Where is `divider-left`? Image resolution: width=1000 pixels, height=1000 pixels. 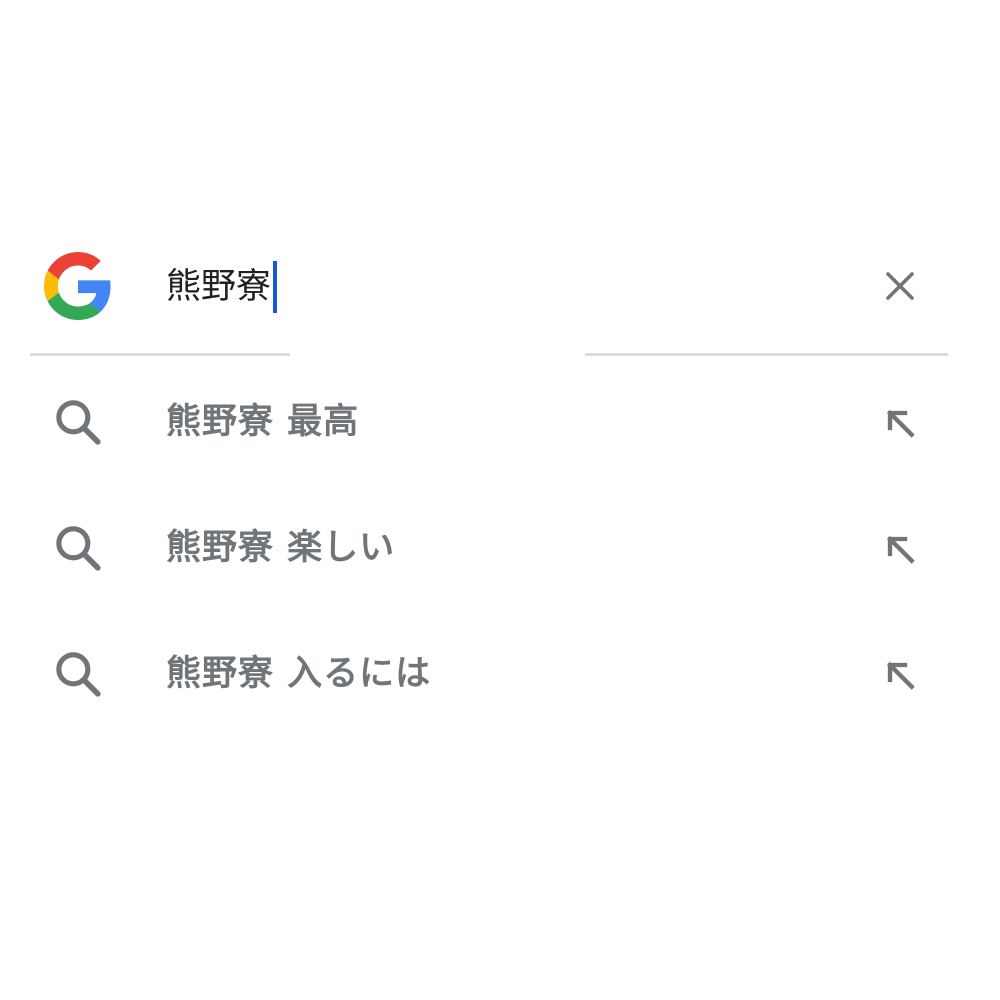 divider-left is located at coordinates (160, 354).